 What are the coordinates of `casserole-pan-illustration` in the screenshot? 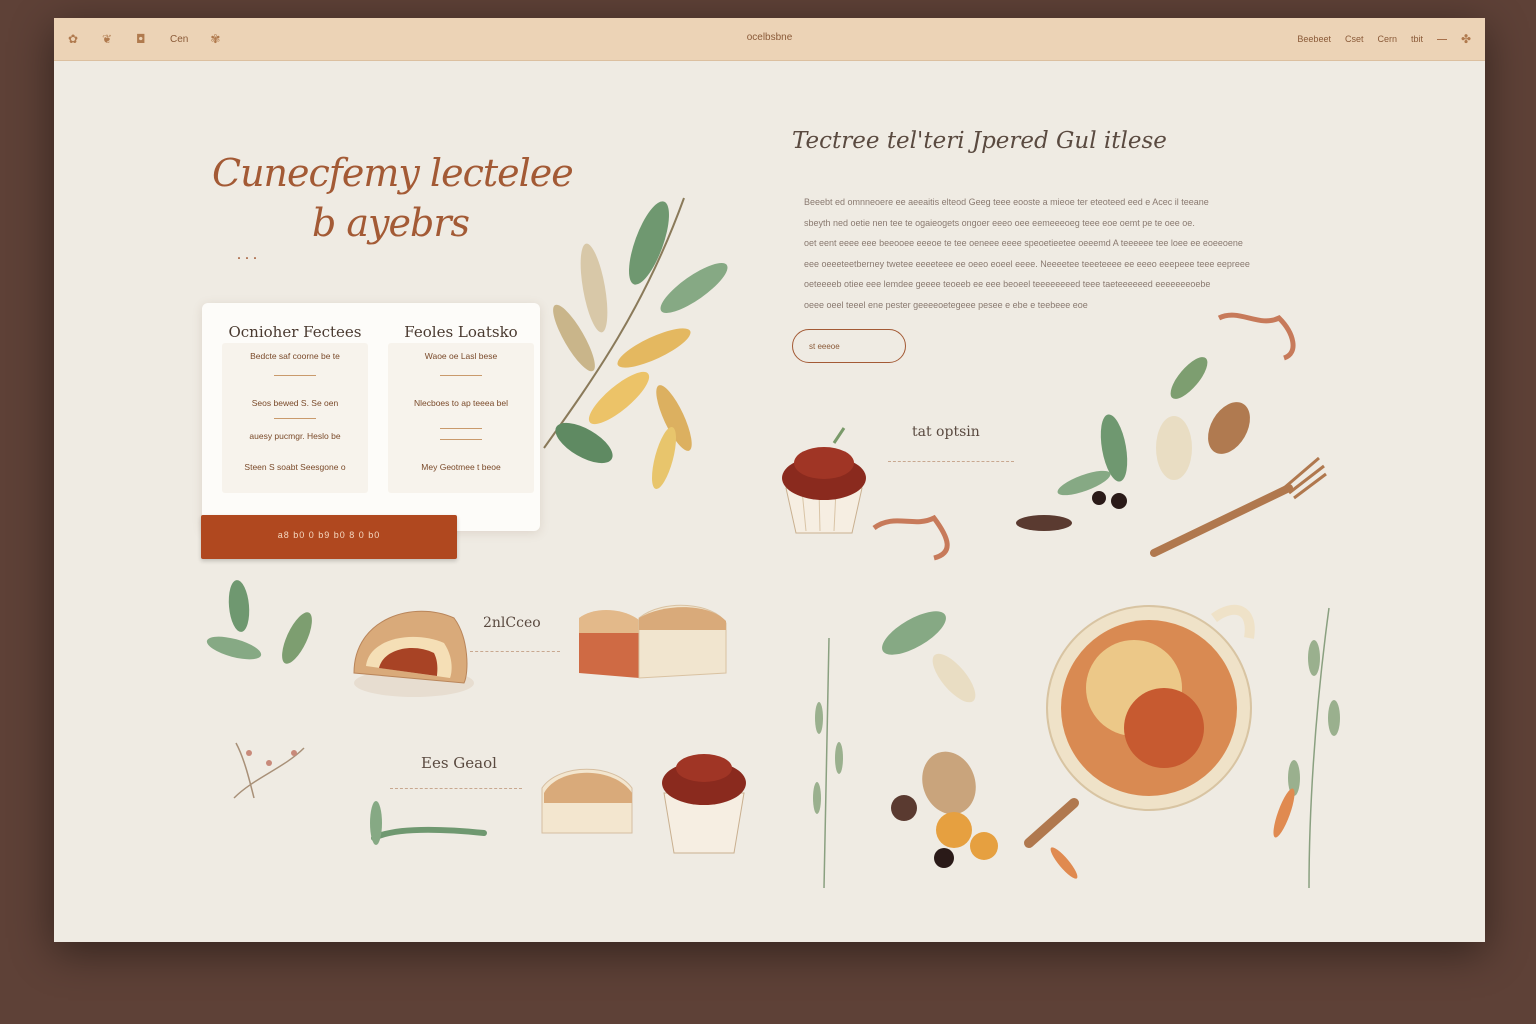 It's located at (1139, 726).